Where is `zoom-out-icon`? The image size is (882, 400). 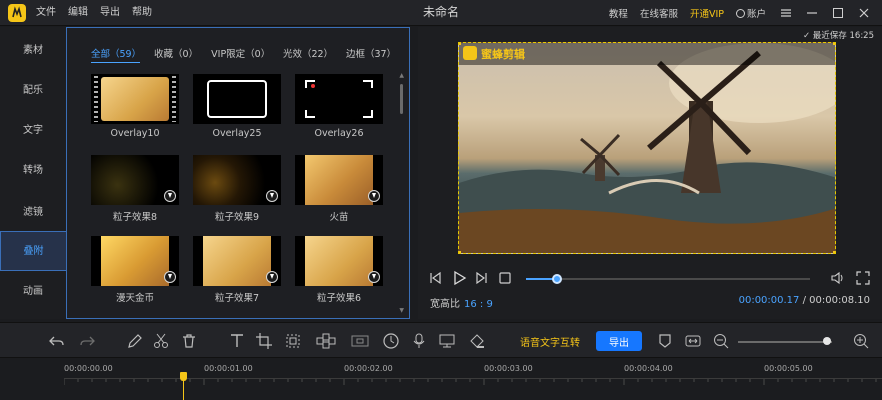
zoom-out-icon is located at coordinates (721, 341).